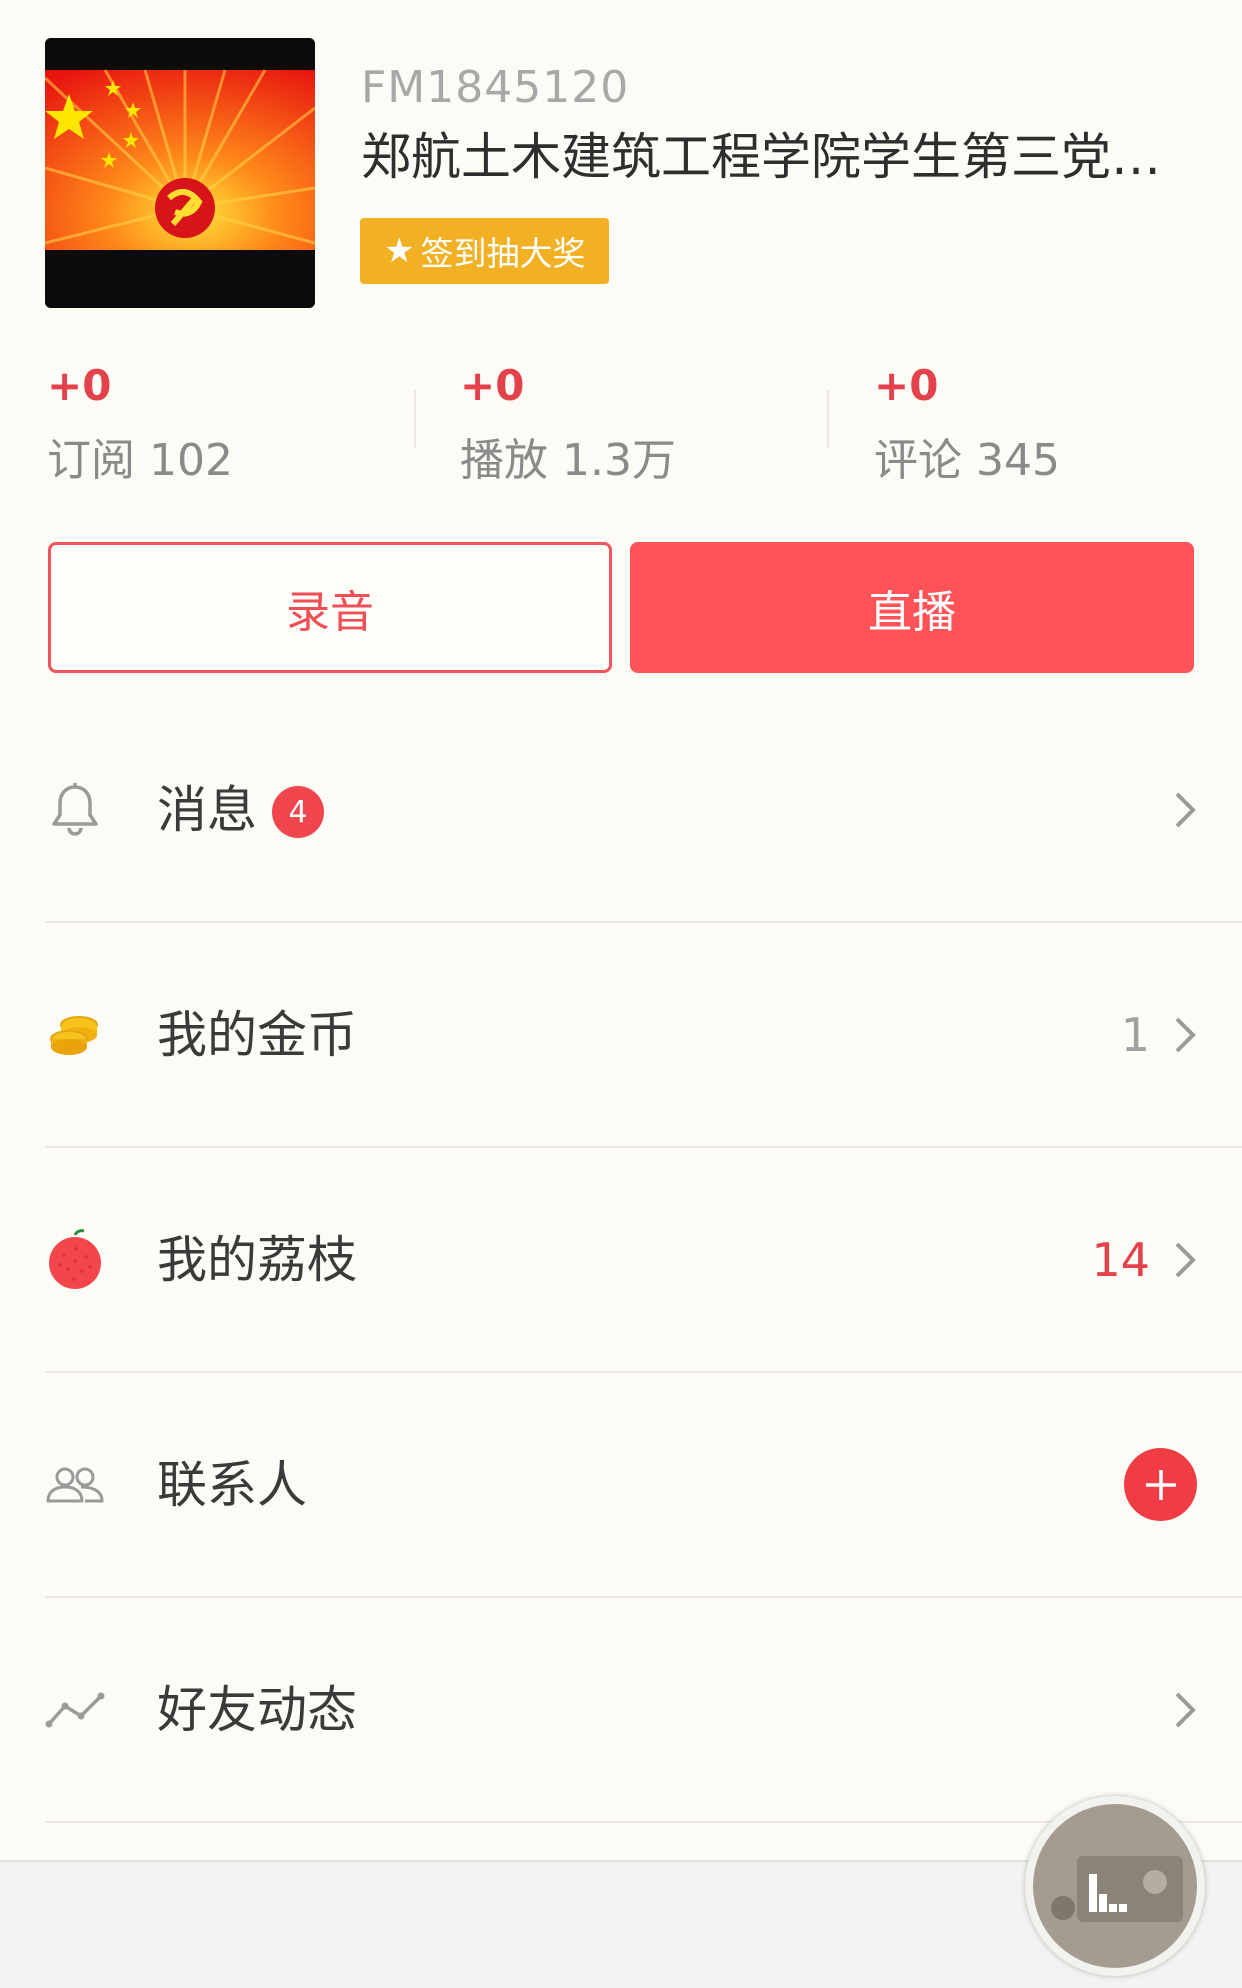 The height and width of the screenshot is (1988, 1242). What do you see at coordinates (399, 251) in the screenshot?
I see `star-icon: ★` at bounding box center [399, 251].